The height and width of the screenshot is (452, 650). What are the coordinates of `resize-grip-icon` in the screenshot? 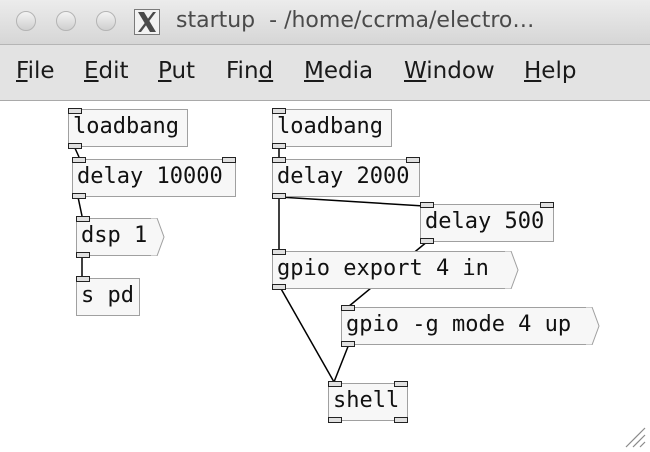 It's located at (634, 436).